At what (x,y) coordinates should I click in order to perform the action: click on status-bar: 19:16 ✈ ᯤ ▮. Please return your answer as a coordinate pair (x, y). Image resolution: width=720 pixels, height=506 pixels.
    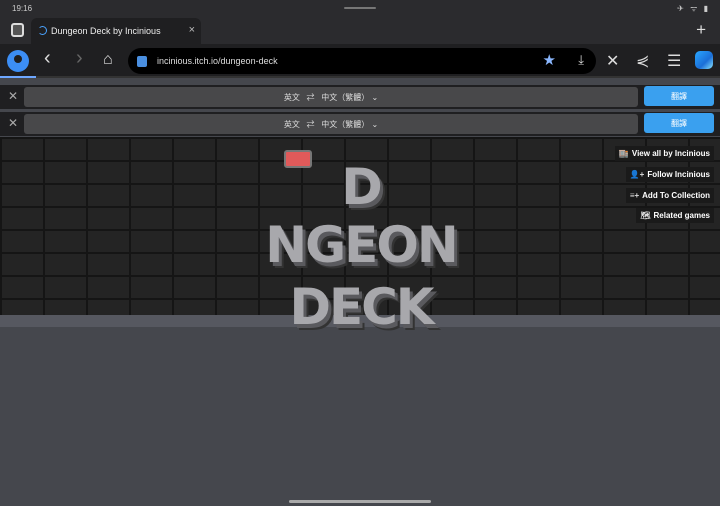
    Looking at the image, I should click on (360, 9).